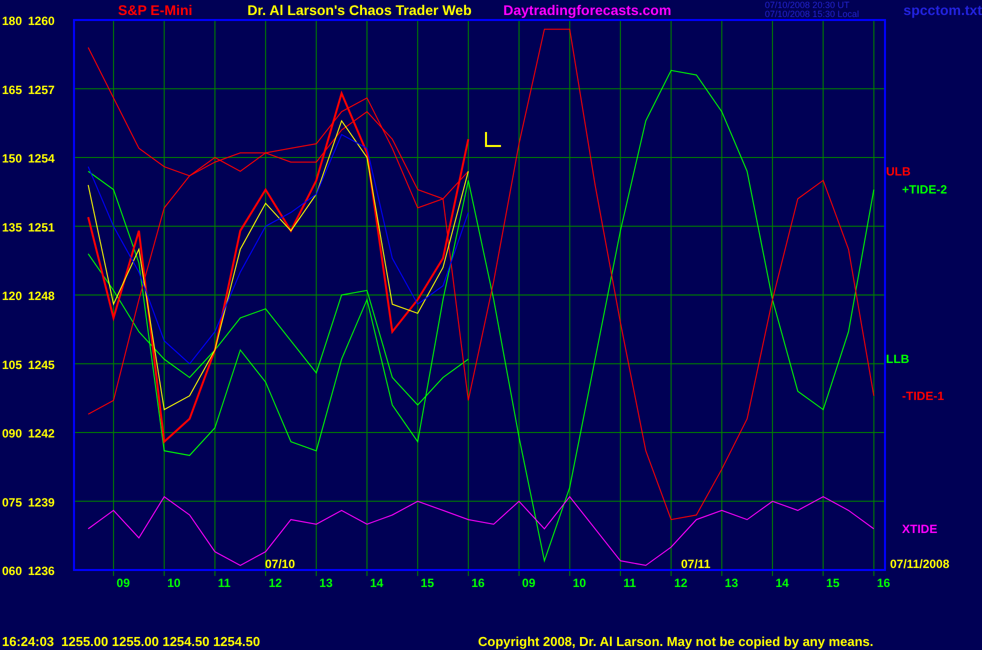 The height and width of the screenshot is (650, 982). Describe the element at coordinates (942, 10) in the screenshot. I see `file-name: spcctom.txt` at that location.